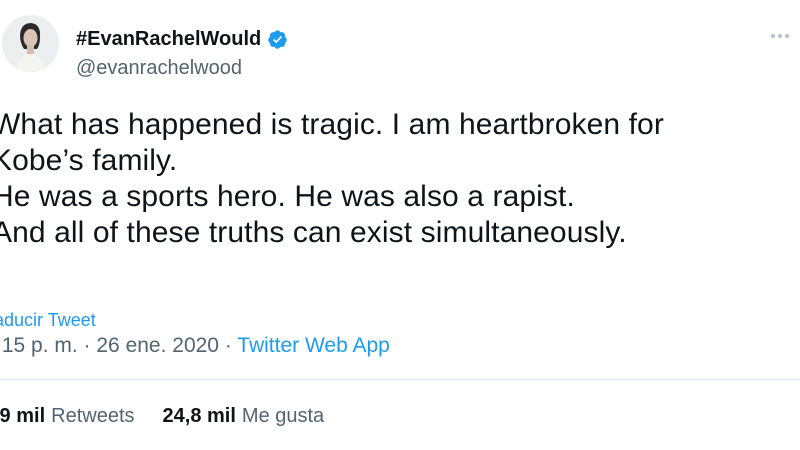 The height and width of the screenshot is (450, 800). I want to click on avatar, so click(30, 43).